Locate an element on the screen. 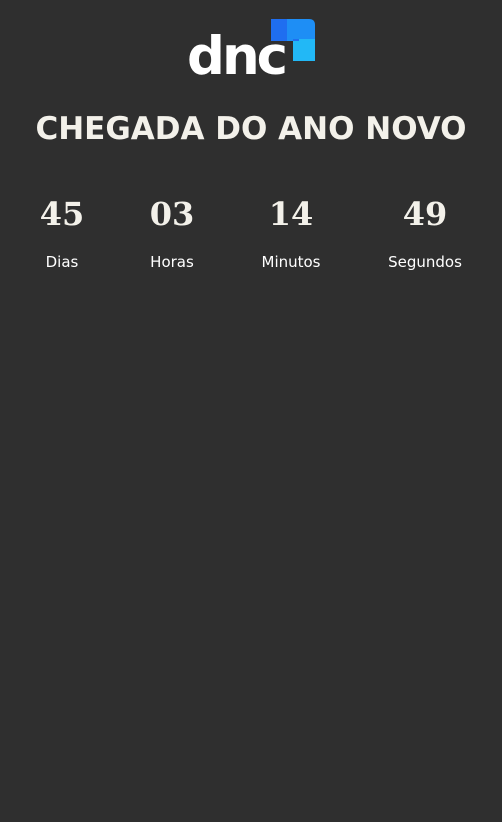  countdown-hours: 03 Horas is located at coordinates (172, 230).